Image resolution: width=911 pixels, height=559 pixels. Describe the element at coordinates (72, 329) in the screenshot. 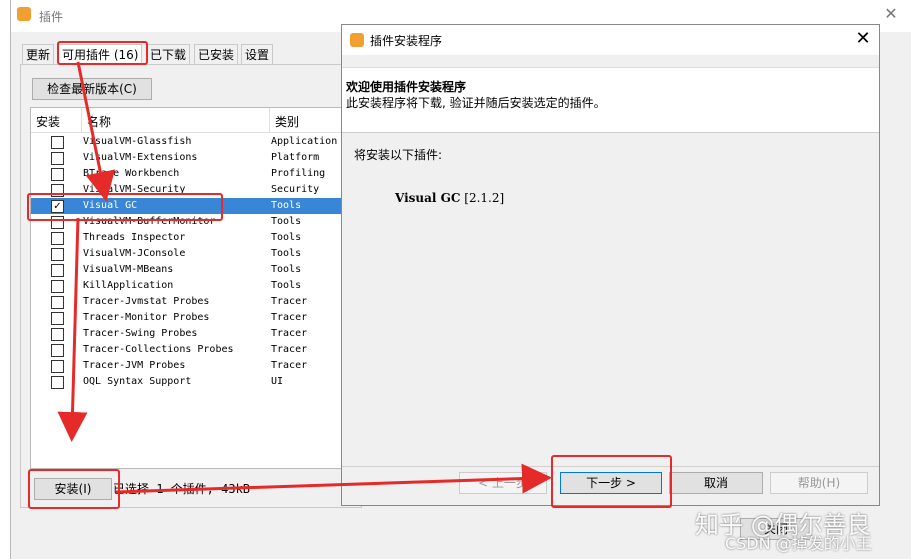

I see `arrow-row-to-install` at that location.